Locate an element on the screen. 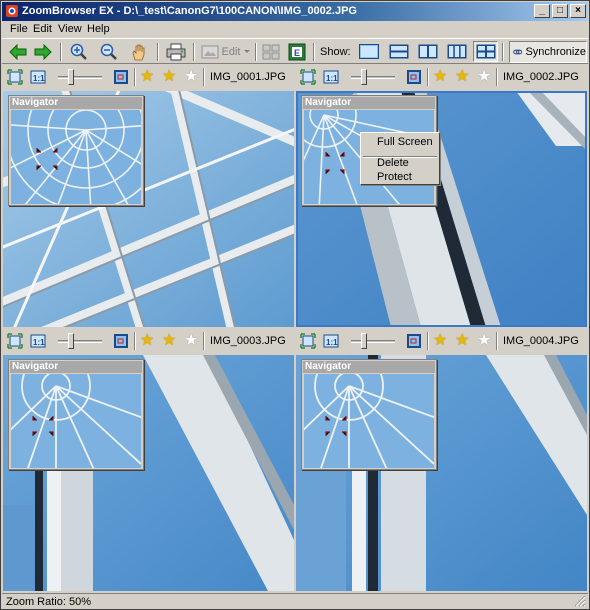 The height and width of the screenshot is (610, 590). zoom-in-button is located at coordinates (79, 52).